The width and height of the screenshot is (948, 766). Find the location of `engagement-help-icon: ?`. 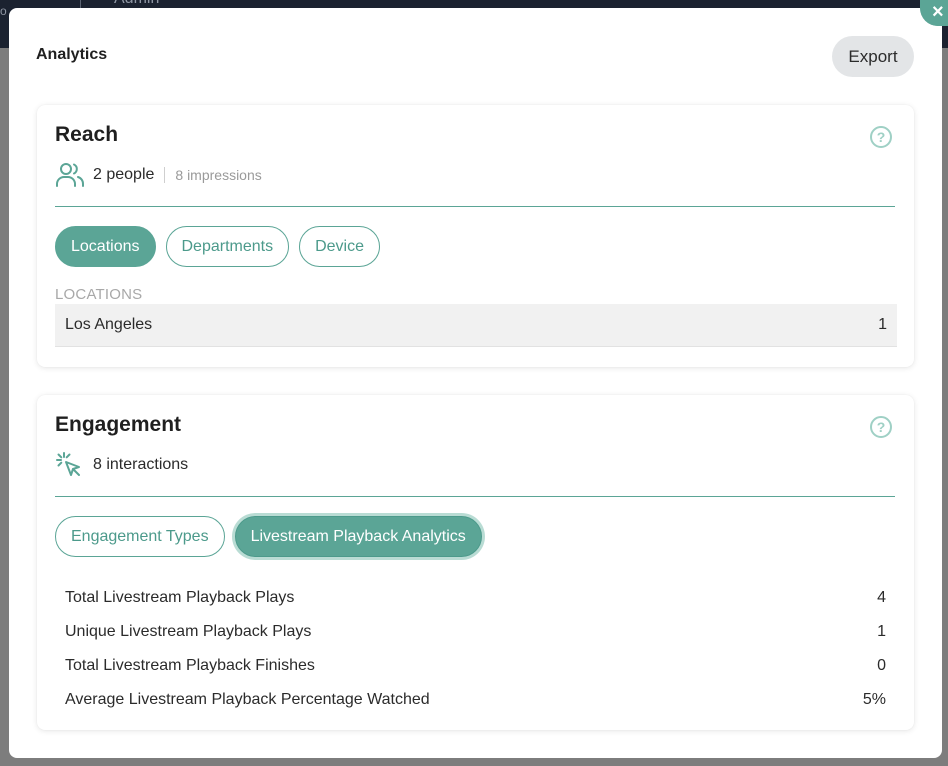

engagement-help-icon: ? is located at coordinates (881, 427).